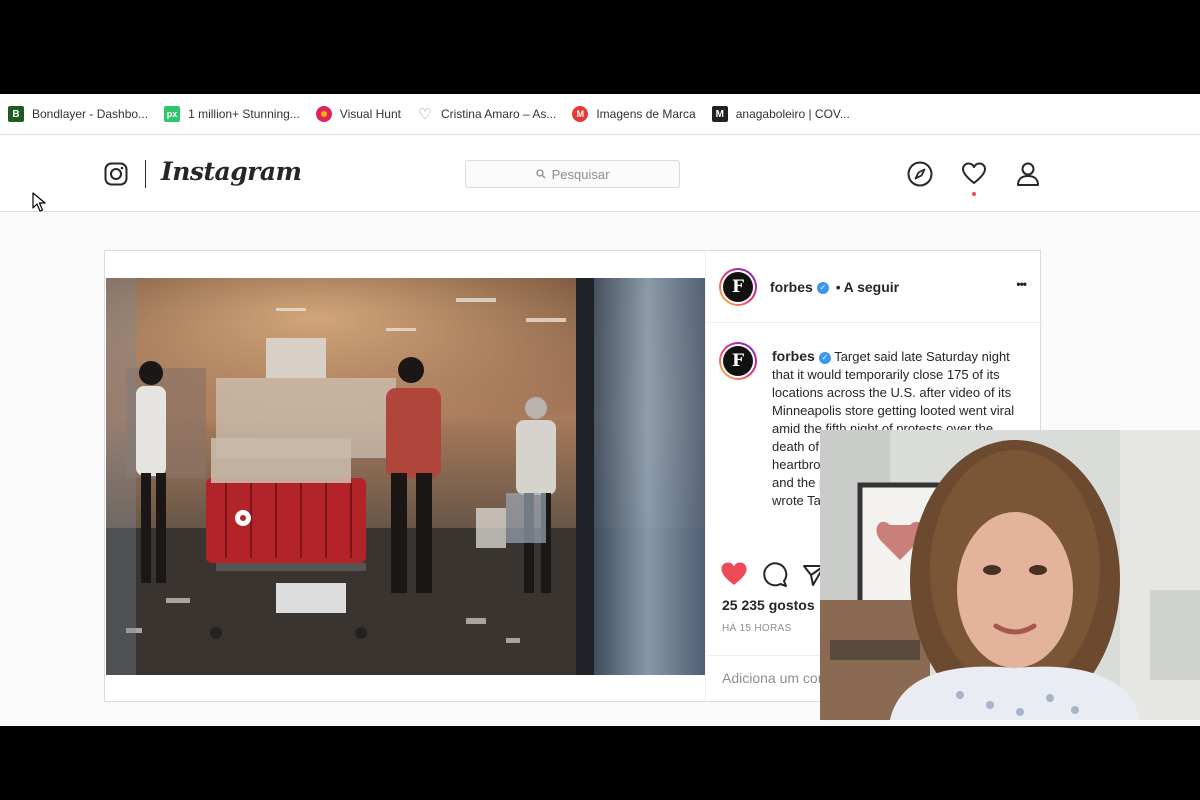 The height and width of the screenshot is (800, 1200). Describe the element at coordinates (16, 114) in the screenshot. I see `bondlayer-icon: B` at that location.